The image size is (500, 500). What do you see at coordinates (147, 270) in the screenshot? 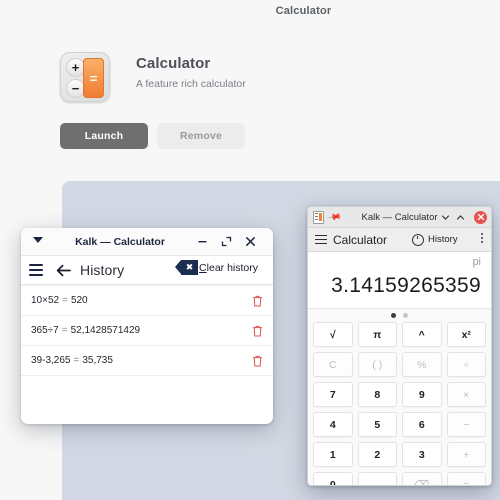
I see `history-toolbar: History ✖ Clear history` at bounding box center [147, 270].